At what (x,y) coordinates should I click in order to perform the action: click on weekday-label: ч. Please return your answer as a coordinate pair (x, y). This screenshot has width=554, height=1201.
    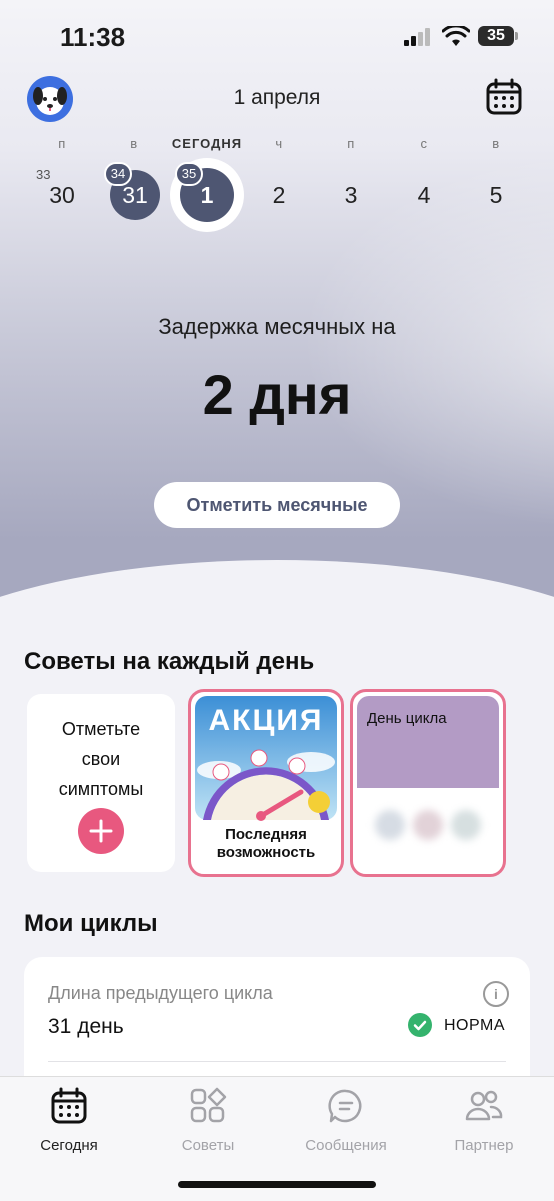
    Looking at the image, I should click on (279, 143).